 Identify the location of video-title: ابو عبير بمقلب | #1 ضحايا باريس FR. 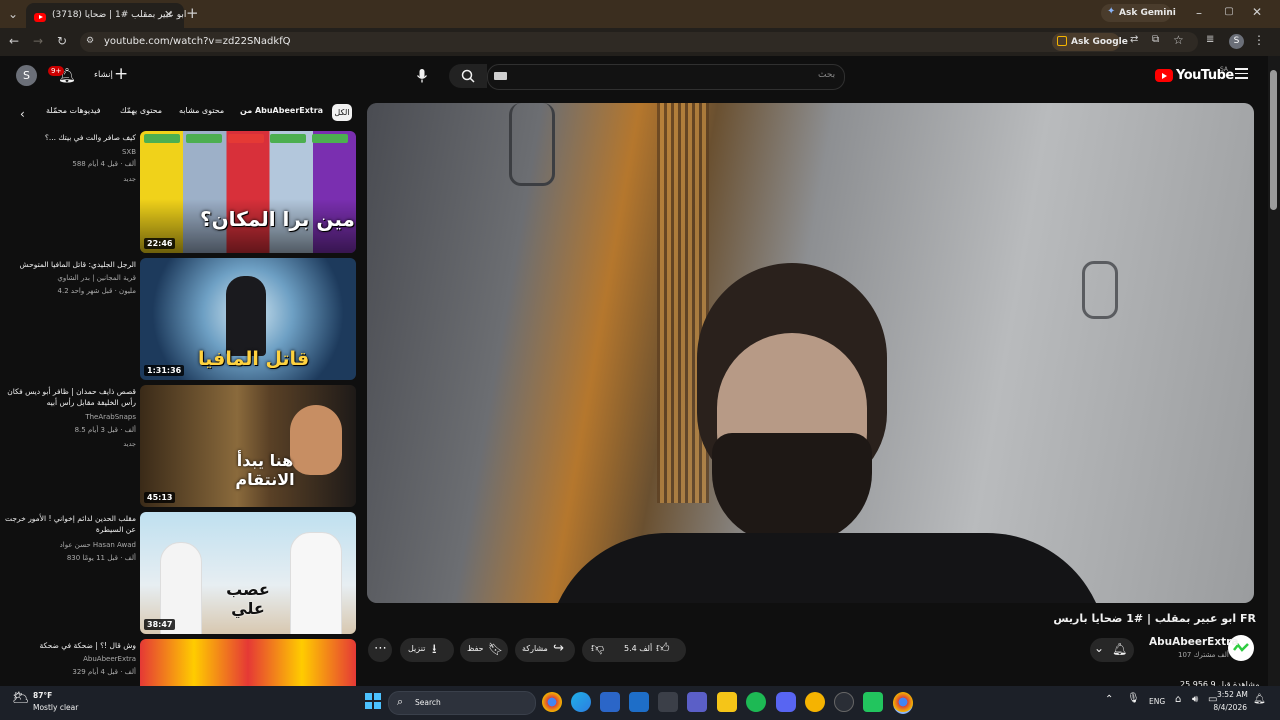
(1154, 618).